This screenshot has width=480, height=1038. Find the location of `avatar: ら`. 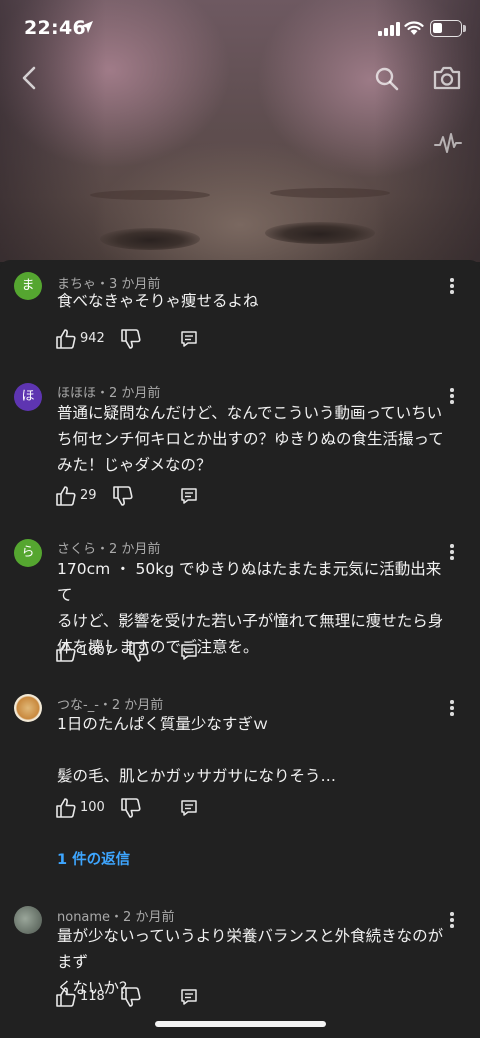

avatar: ら is located at coordinates (28, 553).